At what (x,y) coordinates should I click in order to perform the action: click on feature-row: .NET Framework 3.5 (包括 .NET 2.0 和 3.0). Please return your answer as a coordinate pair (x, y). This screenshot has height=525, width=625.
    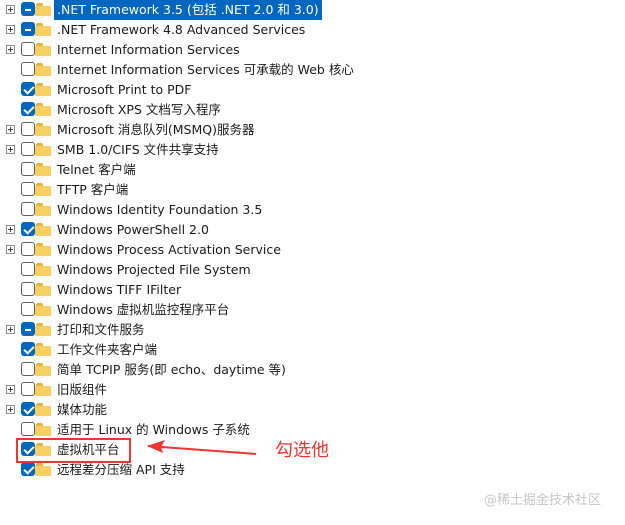
    Looking at the image, I should click on (312, 10).